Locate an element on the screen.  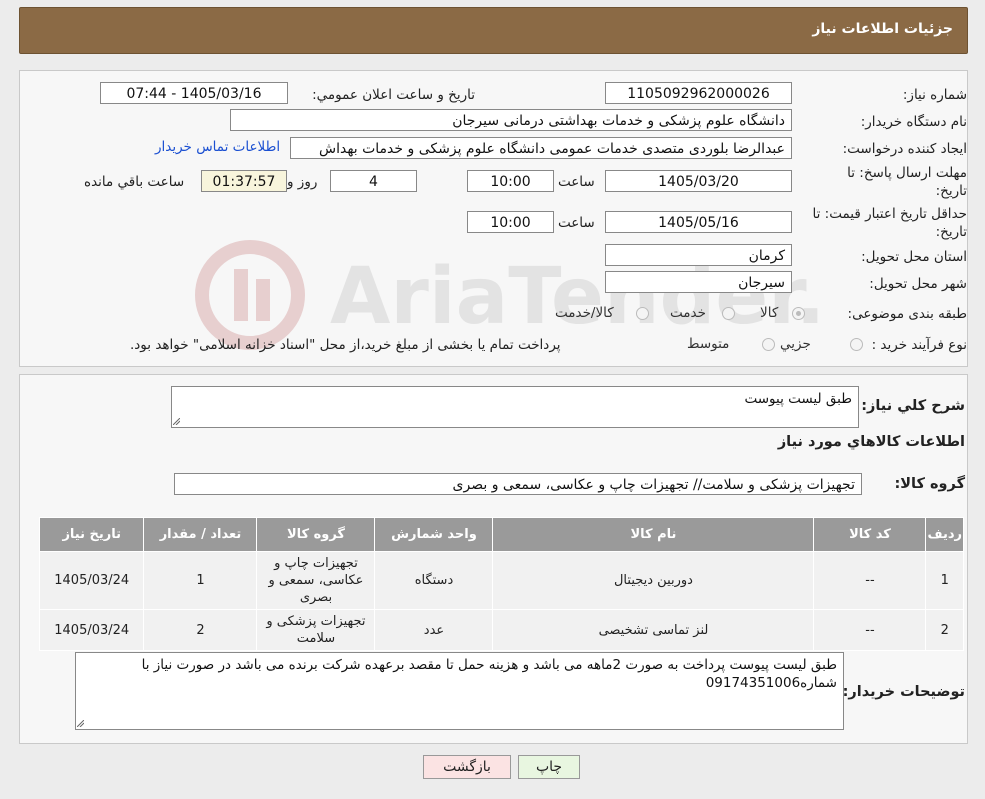
process-label: نوع فرآيند خريد : is located at coordinates (919, 345).